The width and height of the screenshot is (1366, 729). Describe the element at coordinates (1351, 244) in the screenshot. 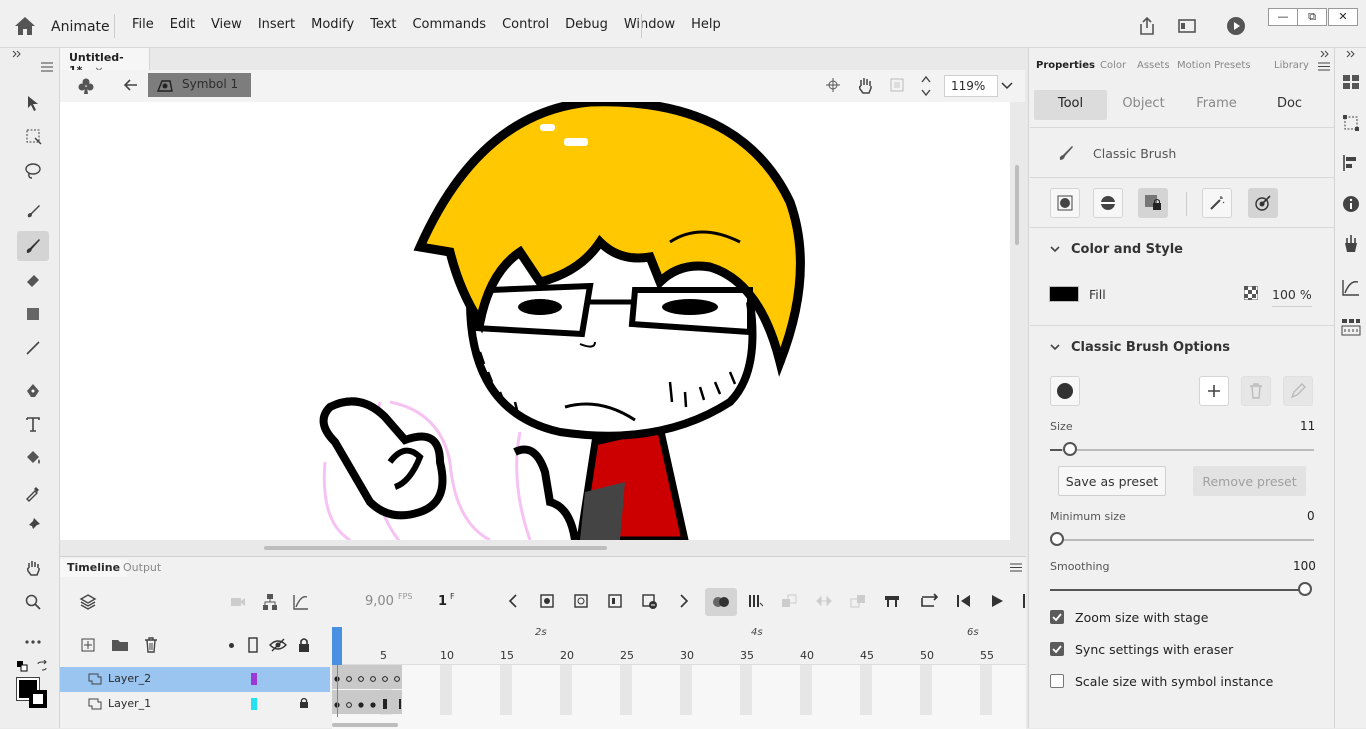

I see `components-icon` at that location.